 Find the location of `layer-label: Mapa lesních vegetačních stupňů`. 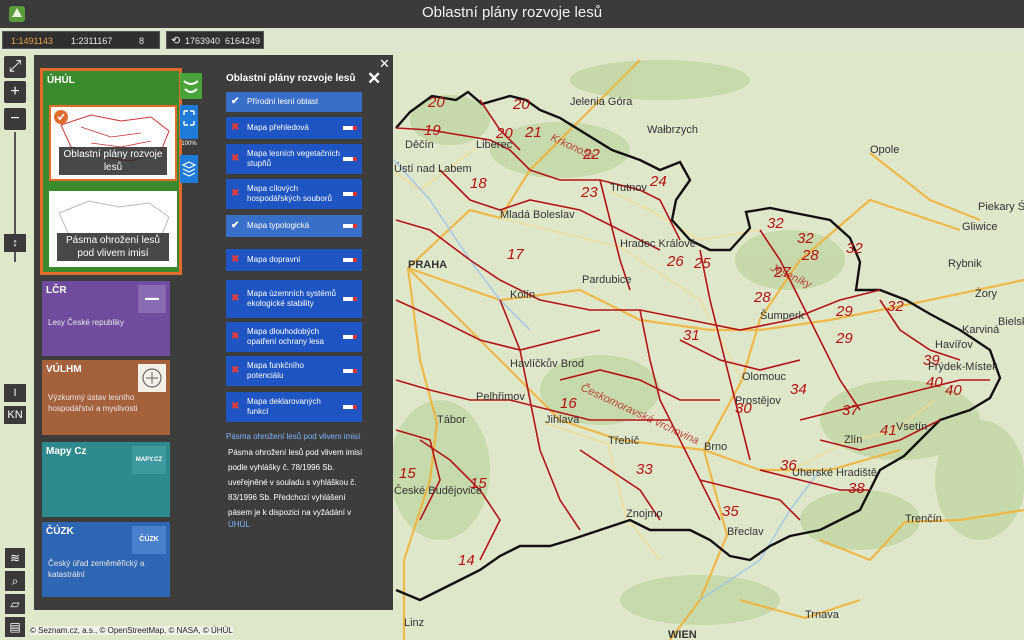

layer-label: Mapa lesních vegetačních stupňů is located at coordinates (293, 158).